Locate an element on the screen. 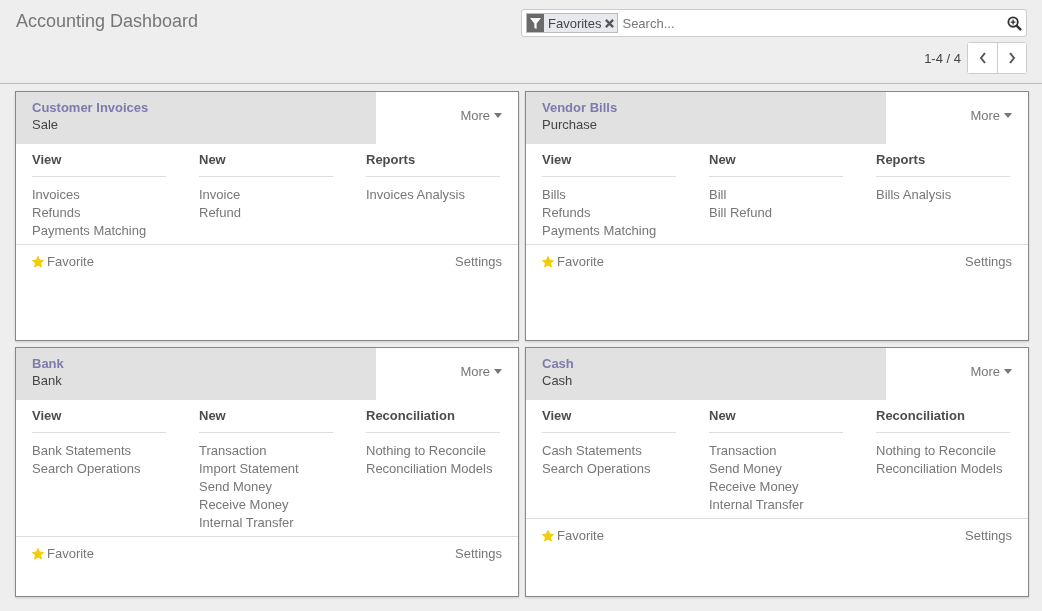 The height and width of the screenshot is (611, 1042). chevron-right-icon is located at coordinates (1012, 58).